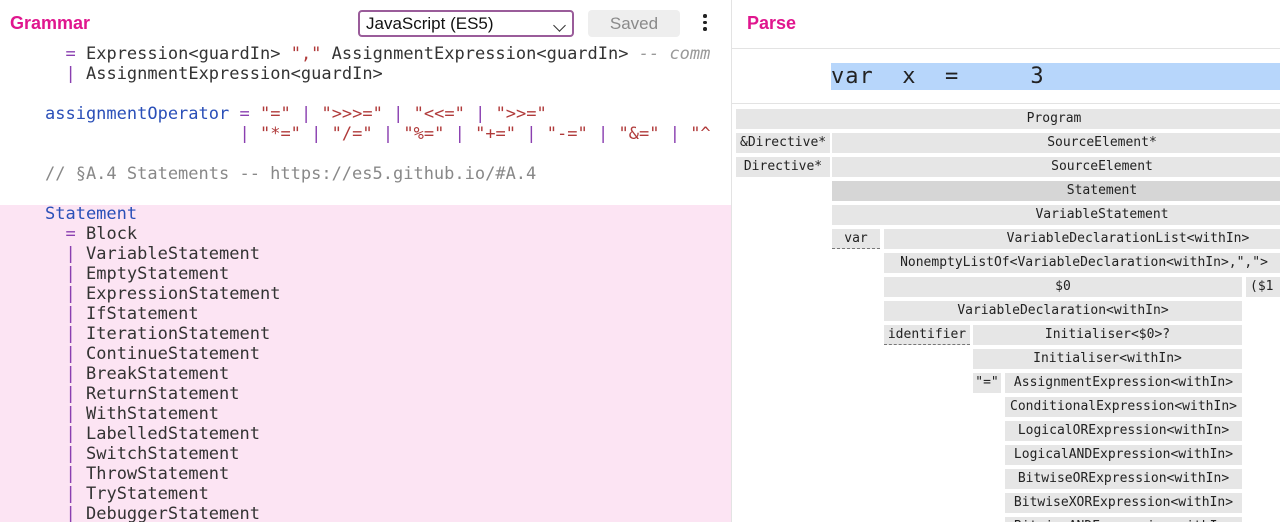 The width and height of the screenshot is (1280, 522). What do you see at coordinates (1123, 455) in the screenshot?
I see `parse-node: LogicalANDExpression<withIn>` at bounding box center [1123, 455].